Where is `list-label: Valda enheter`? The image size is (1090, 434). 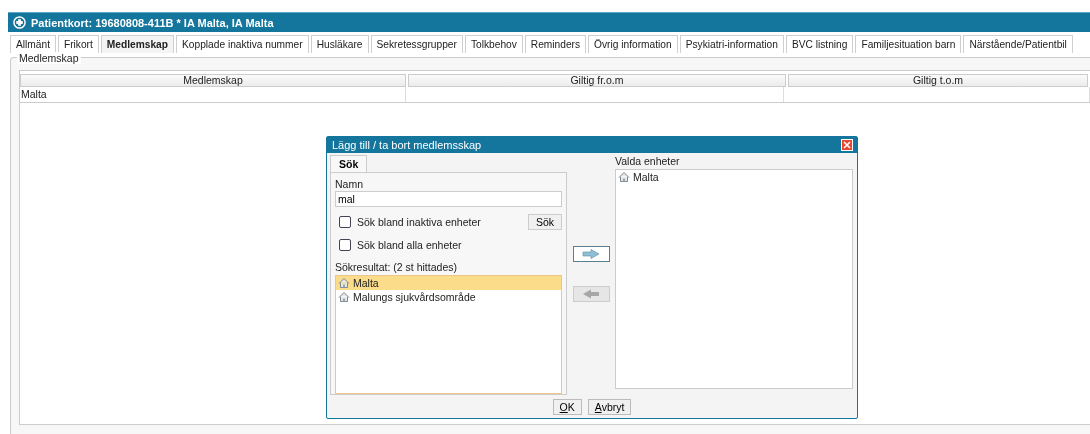 list-label: Valda enheter is located at coordinates (648, 161).